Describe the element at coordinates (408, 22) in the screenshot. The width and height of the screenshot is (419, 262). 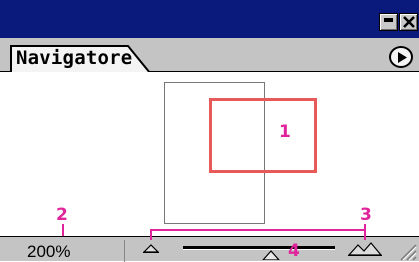
I see `close-icon` at that location.